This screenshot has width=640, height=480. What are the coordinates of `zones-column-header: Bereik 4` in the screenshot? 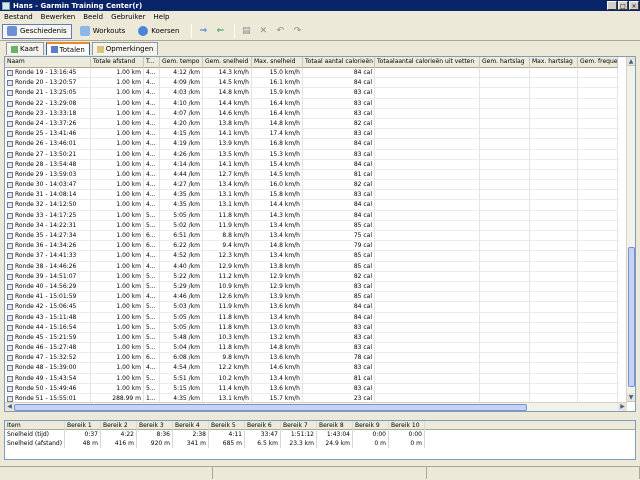 It's located at (191, 425).